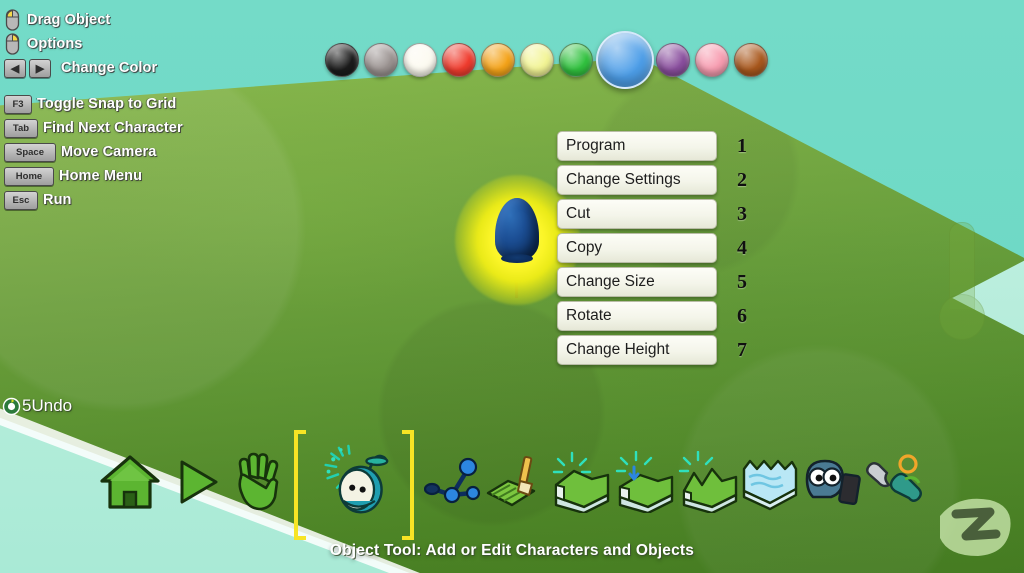 The width and height of the screenshot is (1024, 573). What do you see at coordinates (751, 60) in the screenshot?
I see `color-swatch-brown` at bounding box center [751, 60].